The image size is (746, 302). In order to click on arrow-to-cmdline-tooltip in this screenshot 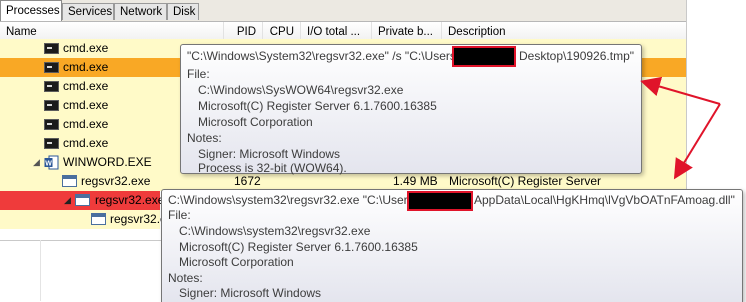, I will do `click(680, 90)`.